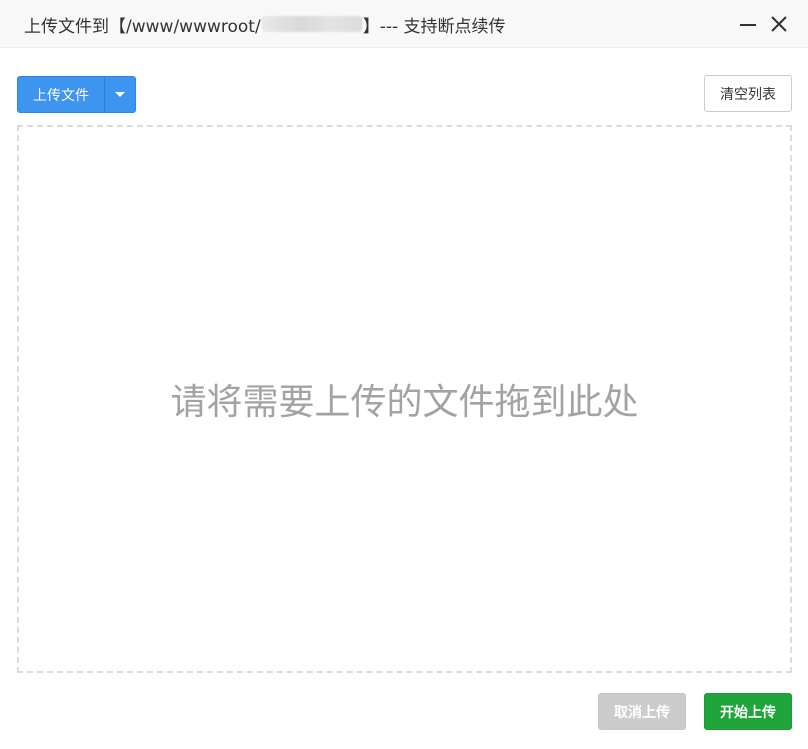  Describe the element at coordinates (748, 93) in the screenshot. I see `clear-list-button: 清空列表` at that location.